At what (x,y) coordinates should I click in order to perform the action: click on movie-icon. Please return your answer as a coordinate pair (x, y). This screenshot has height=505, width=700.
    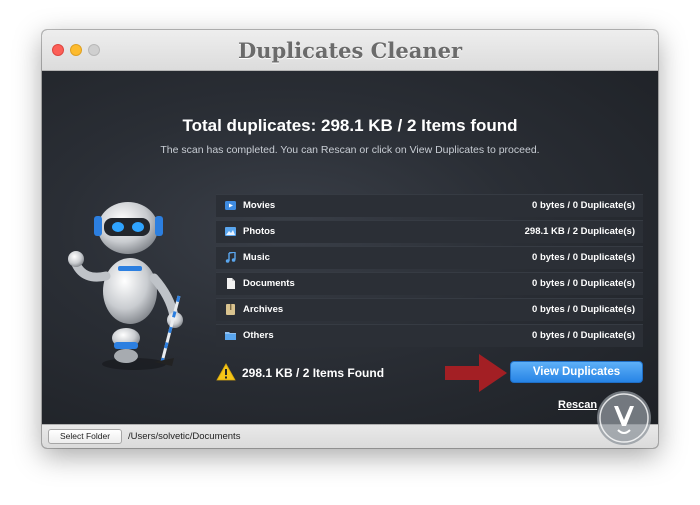
    Looking at the image, I should click on (230, 205).